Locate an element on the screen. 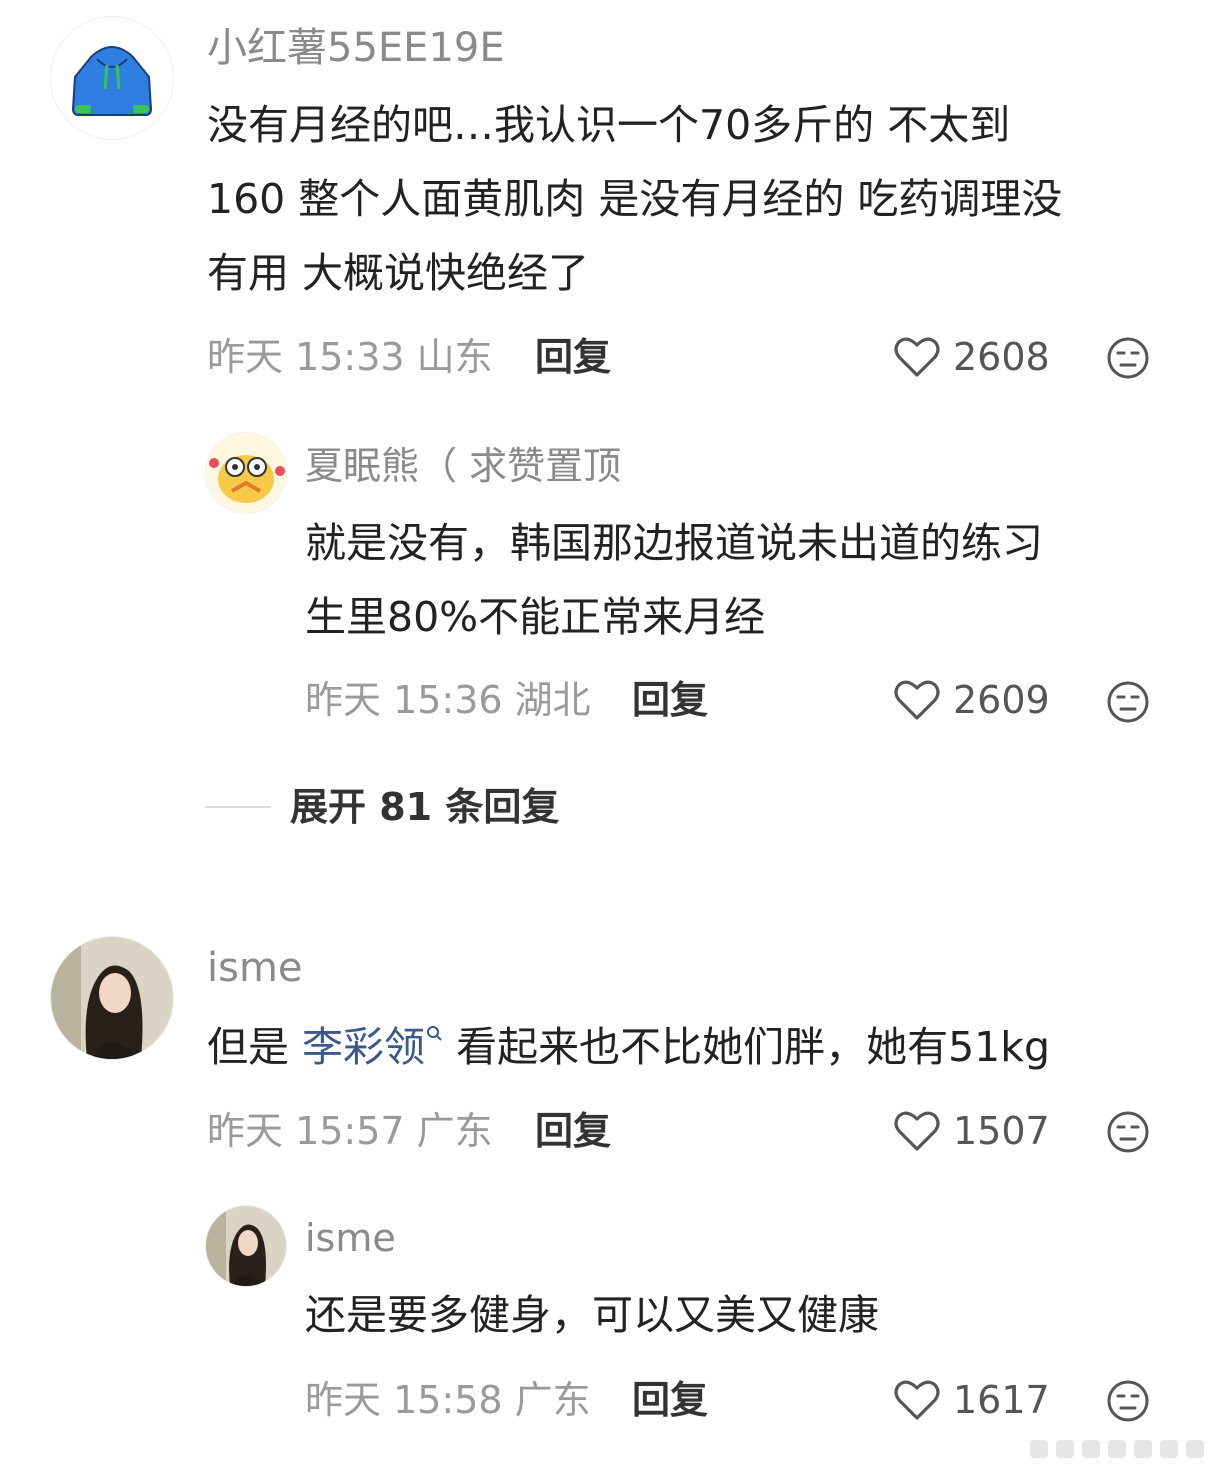 The width and height of the screenshot is (1224, 1470). search-icon is located at coordinates (434, 1035).